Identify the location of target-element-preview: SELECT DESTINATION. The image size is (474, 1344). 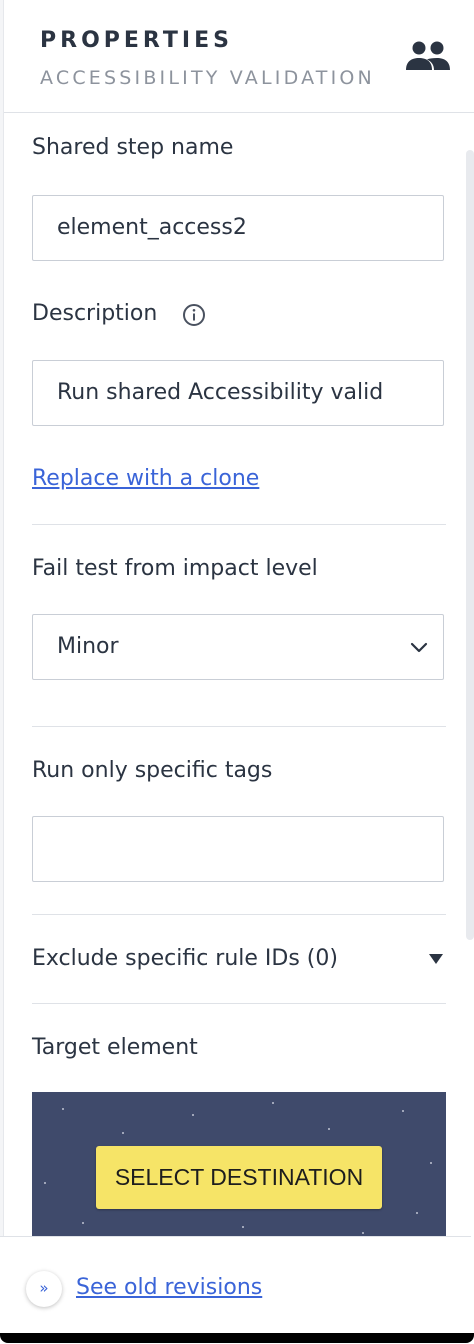
(239, 1167).